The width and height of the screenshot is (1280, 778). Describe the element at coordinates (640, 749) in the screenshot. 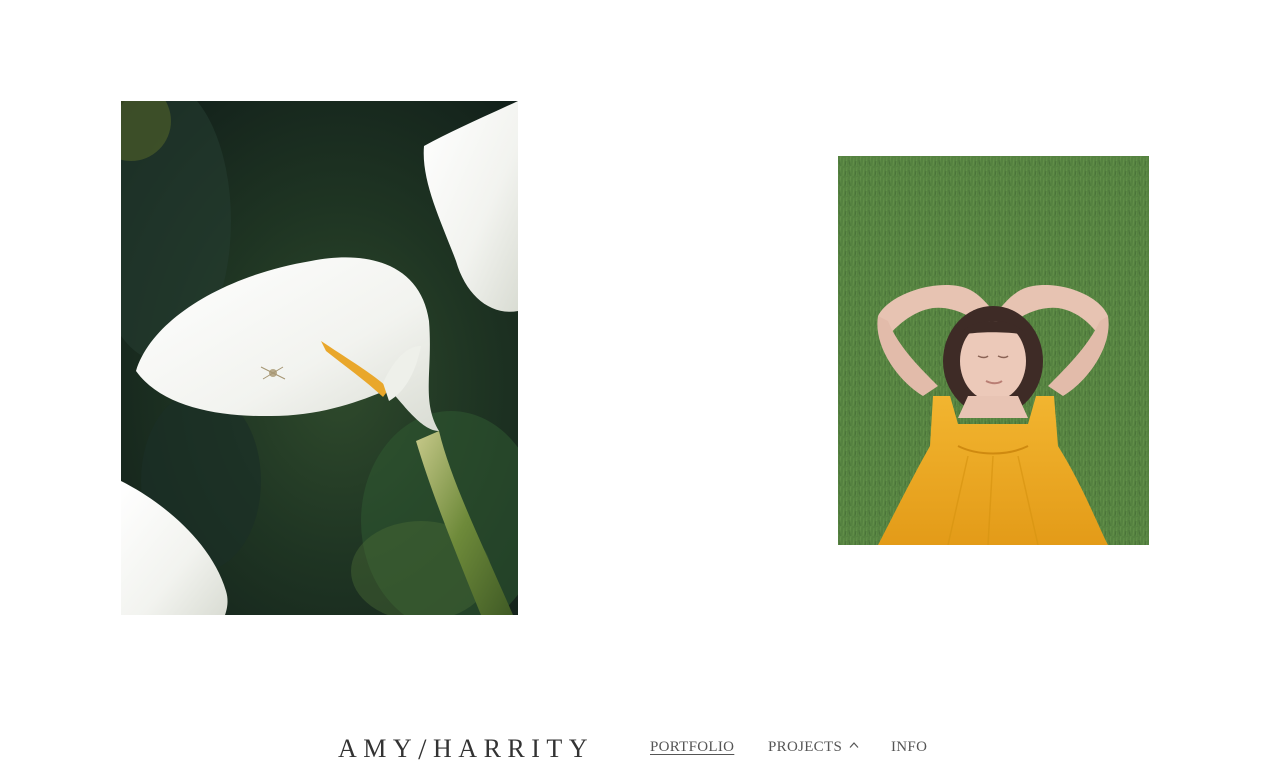

I see `site-footer-nav: AMY/HARRITY PORTFOLIO PROJECTS INFO` at that location.